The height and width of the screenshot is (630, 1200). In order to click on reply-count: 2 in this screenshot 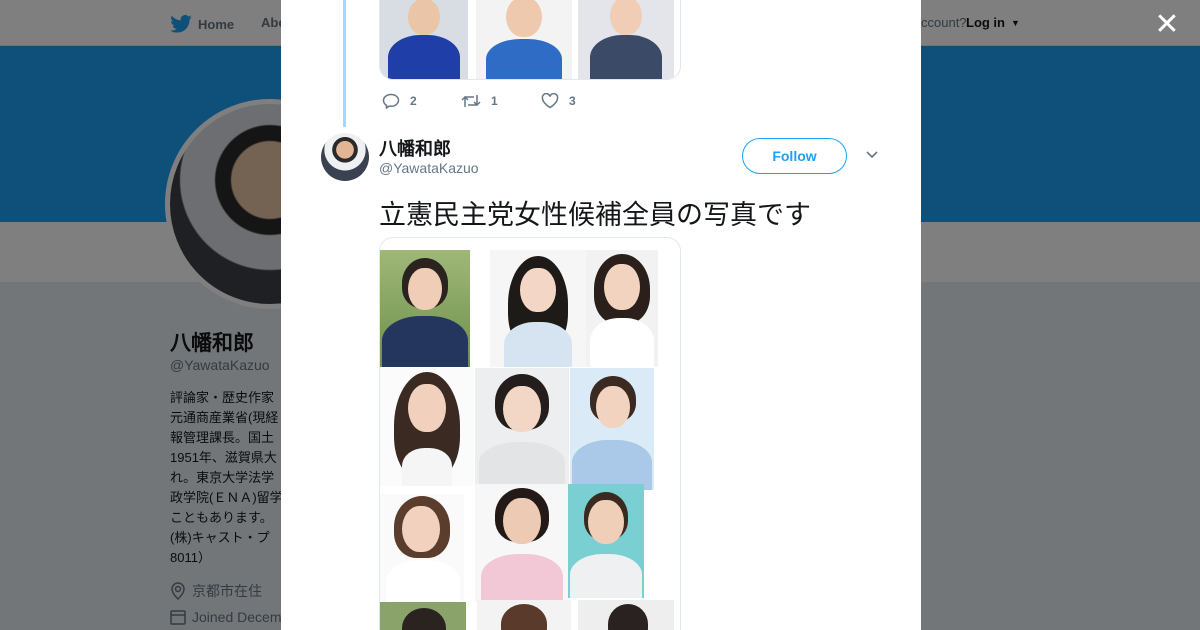, I will do `click(413, 101)`.